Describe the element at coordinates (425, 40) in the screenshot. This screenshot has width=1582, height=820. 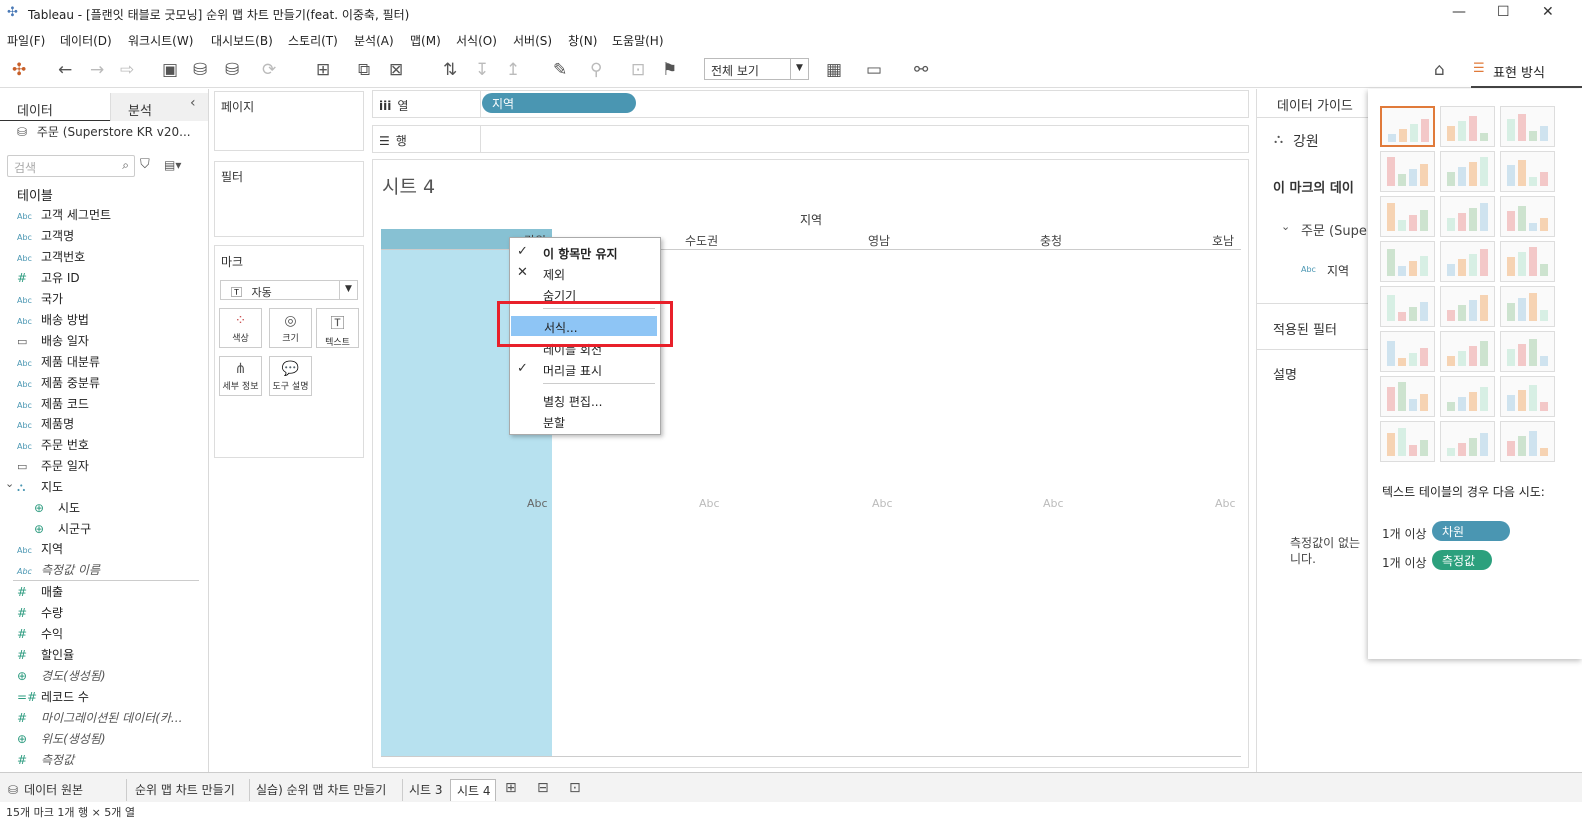
I see `menu-map: 맵(M)` at that location.